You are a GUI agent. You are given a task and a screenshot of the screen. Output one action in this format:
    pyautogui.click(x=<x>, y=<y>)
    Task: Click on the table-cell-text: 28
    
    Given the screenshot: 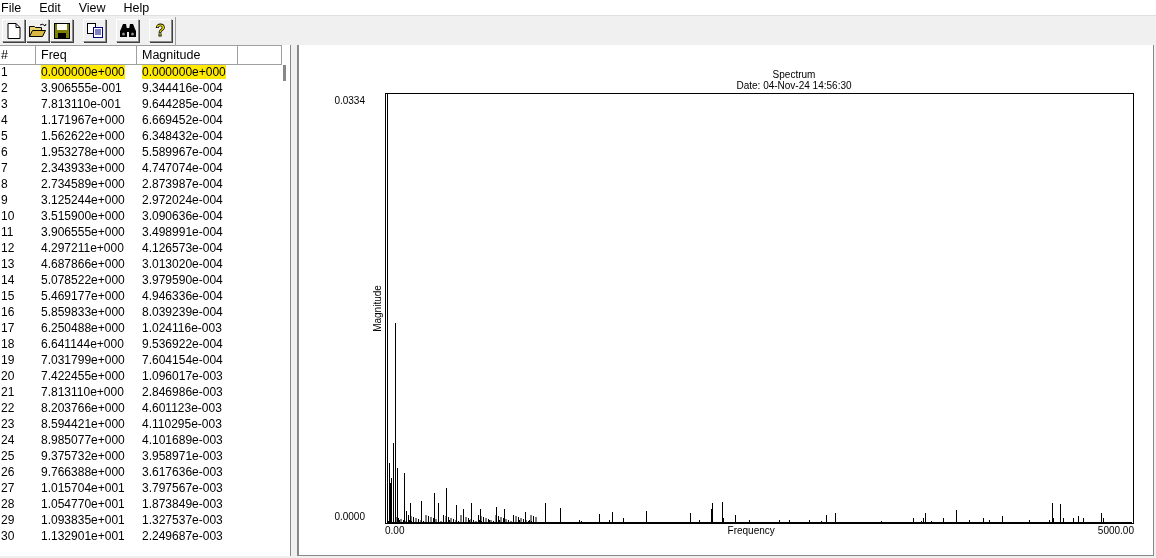 What is the action you would take?
    pyautogui.click(x=8, y=504)
    